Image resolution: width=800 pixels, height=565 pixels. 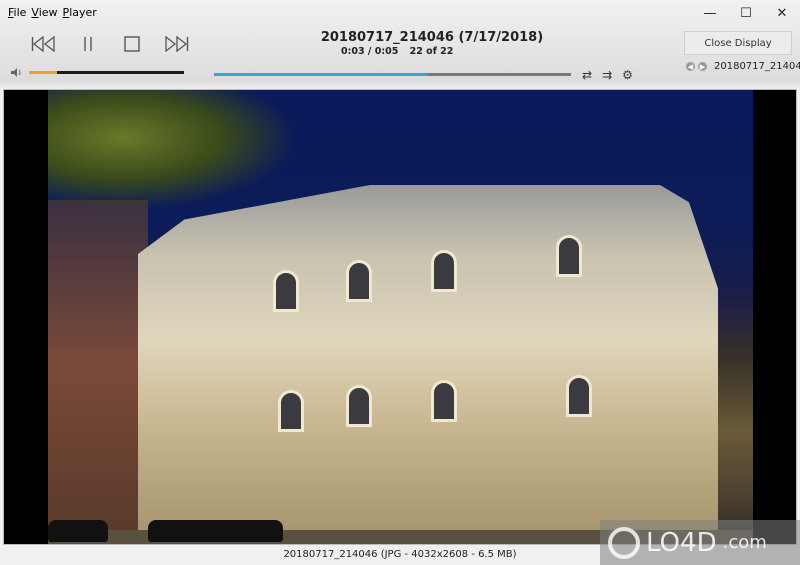 What do you see at coordinates (44, 12) in the screenshot?
I see `menu-view: View` at bounding box center [44, 12].